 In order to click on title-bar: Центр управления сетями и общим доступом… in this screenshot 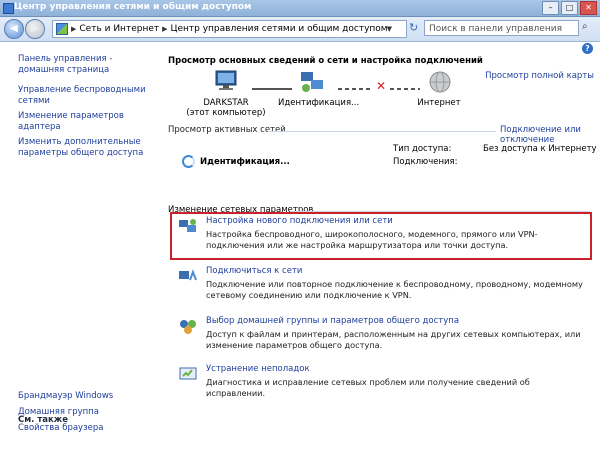, I will do `click(300, 8)`.